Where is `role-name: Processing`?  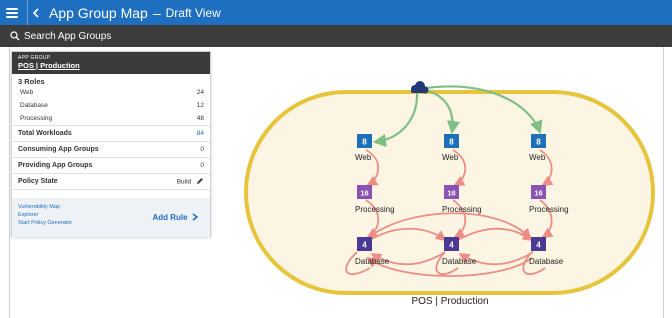
role-name: Processing is located at coordinates (36, 118).